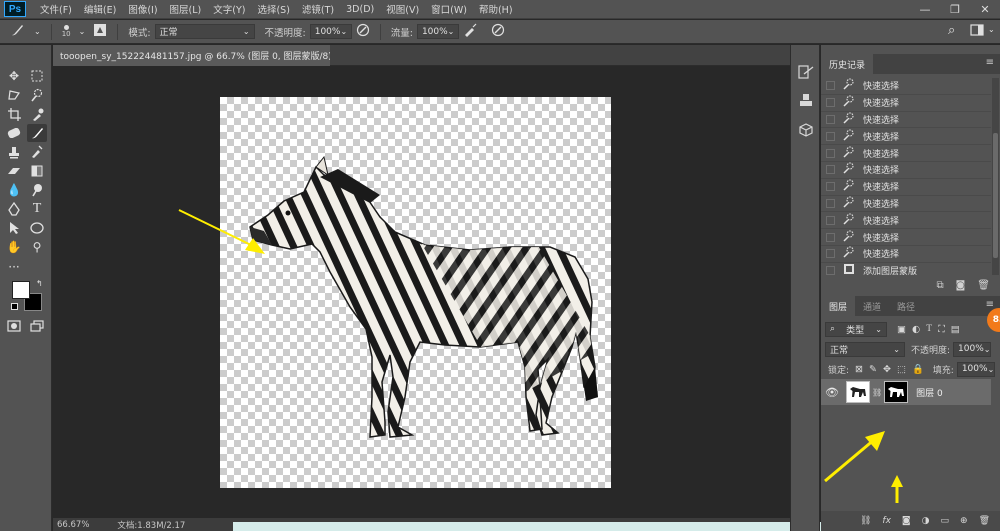 The width and height of the screenshot is (1000, 531). Describe the element at coordinates (56, 9) in the screenshot. I see `menu-file: 文件(F)` at that location.